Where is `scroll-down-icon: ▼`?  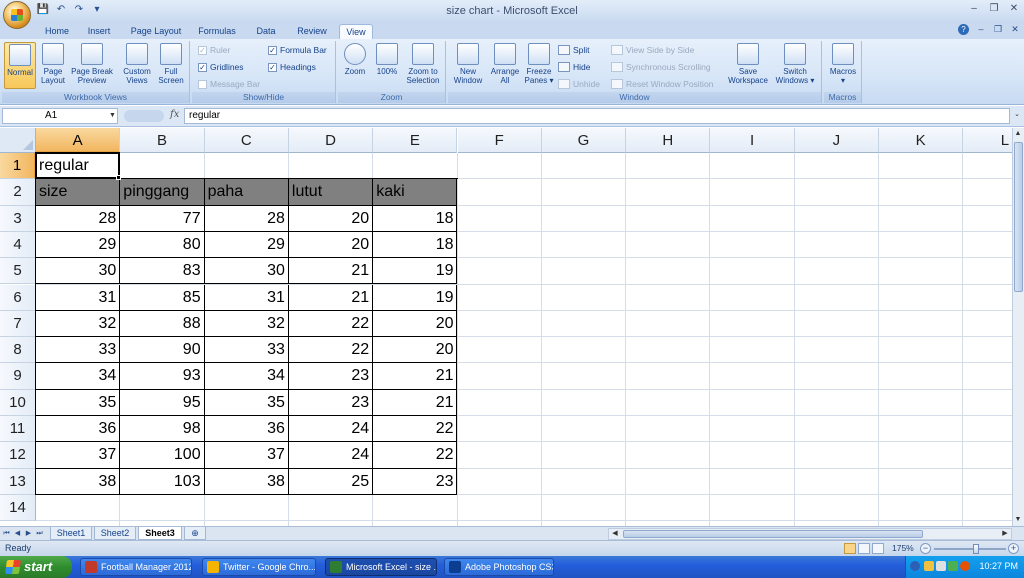 scroll-down-icon: ▼ is located at coordinates (1018, 520).